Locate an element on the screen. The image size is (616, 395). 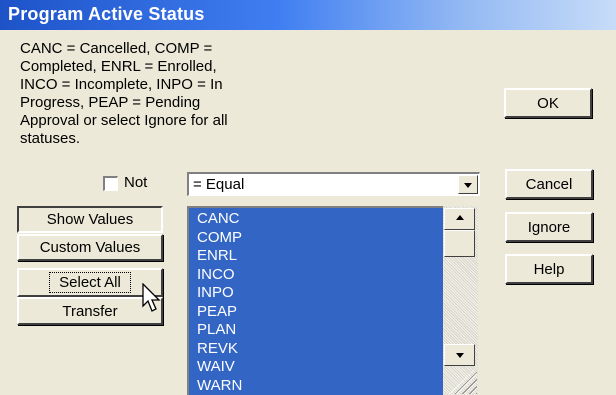
dropdown-arrow-icon is located at coordinates (468, 184).